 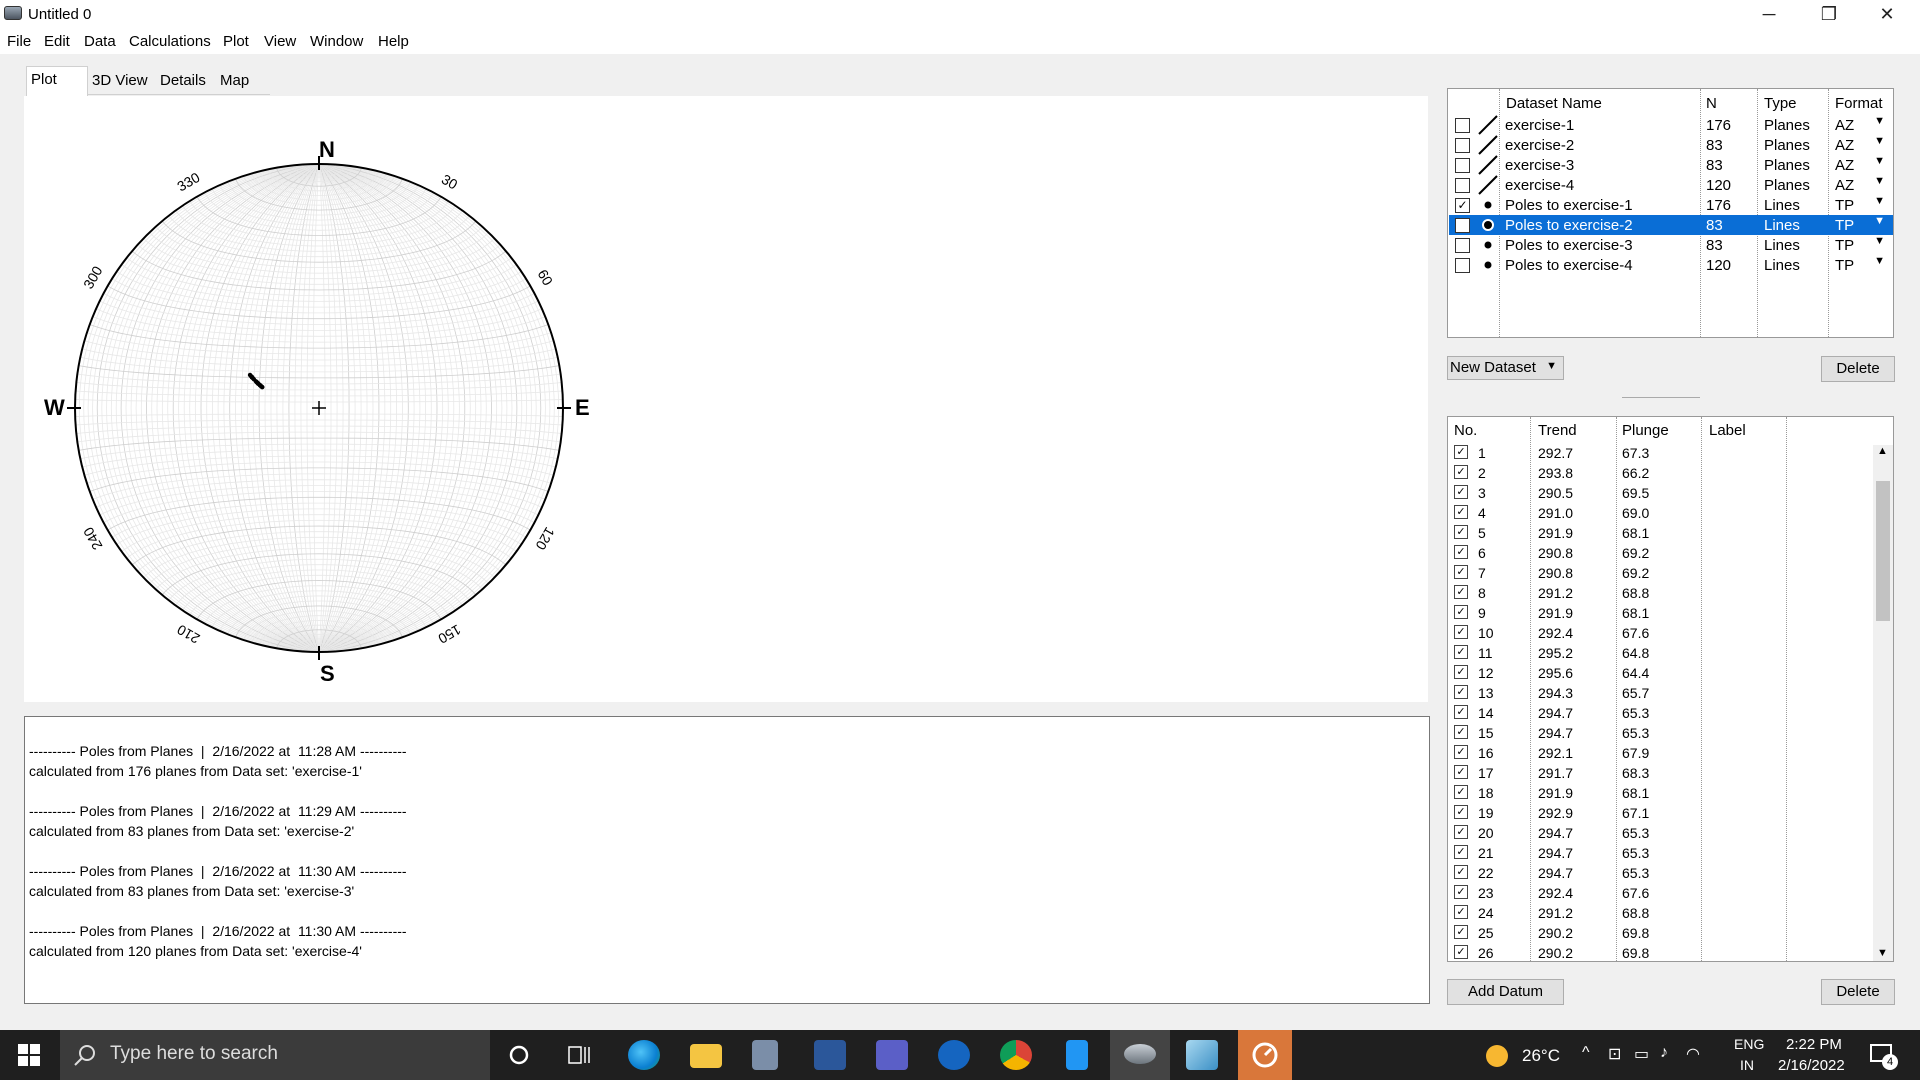 What do you see at coordinates (336, 41) in the screenshot?
I see `menu-window: Window` at bounding box center [336, 41].